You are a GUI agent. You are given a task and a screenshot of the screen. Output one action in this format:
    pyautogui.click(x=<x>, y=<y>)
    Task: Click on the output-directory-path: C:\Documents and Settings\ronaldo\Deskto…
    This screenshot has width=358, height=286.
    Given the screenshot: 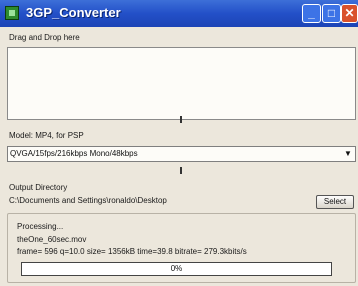 What is the action you would take?
    pyautogui.click(x=88, y=200)
    